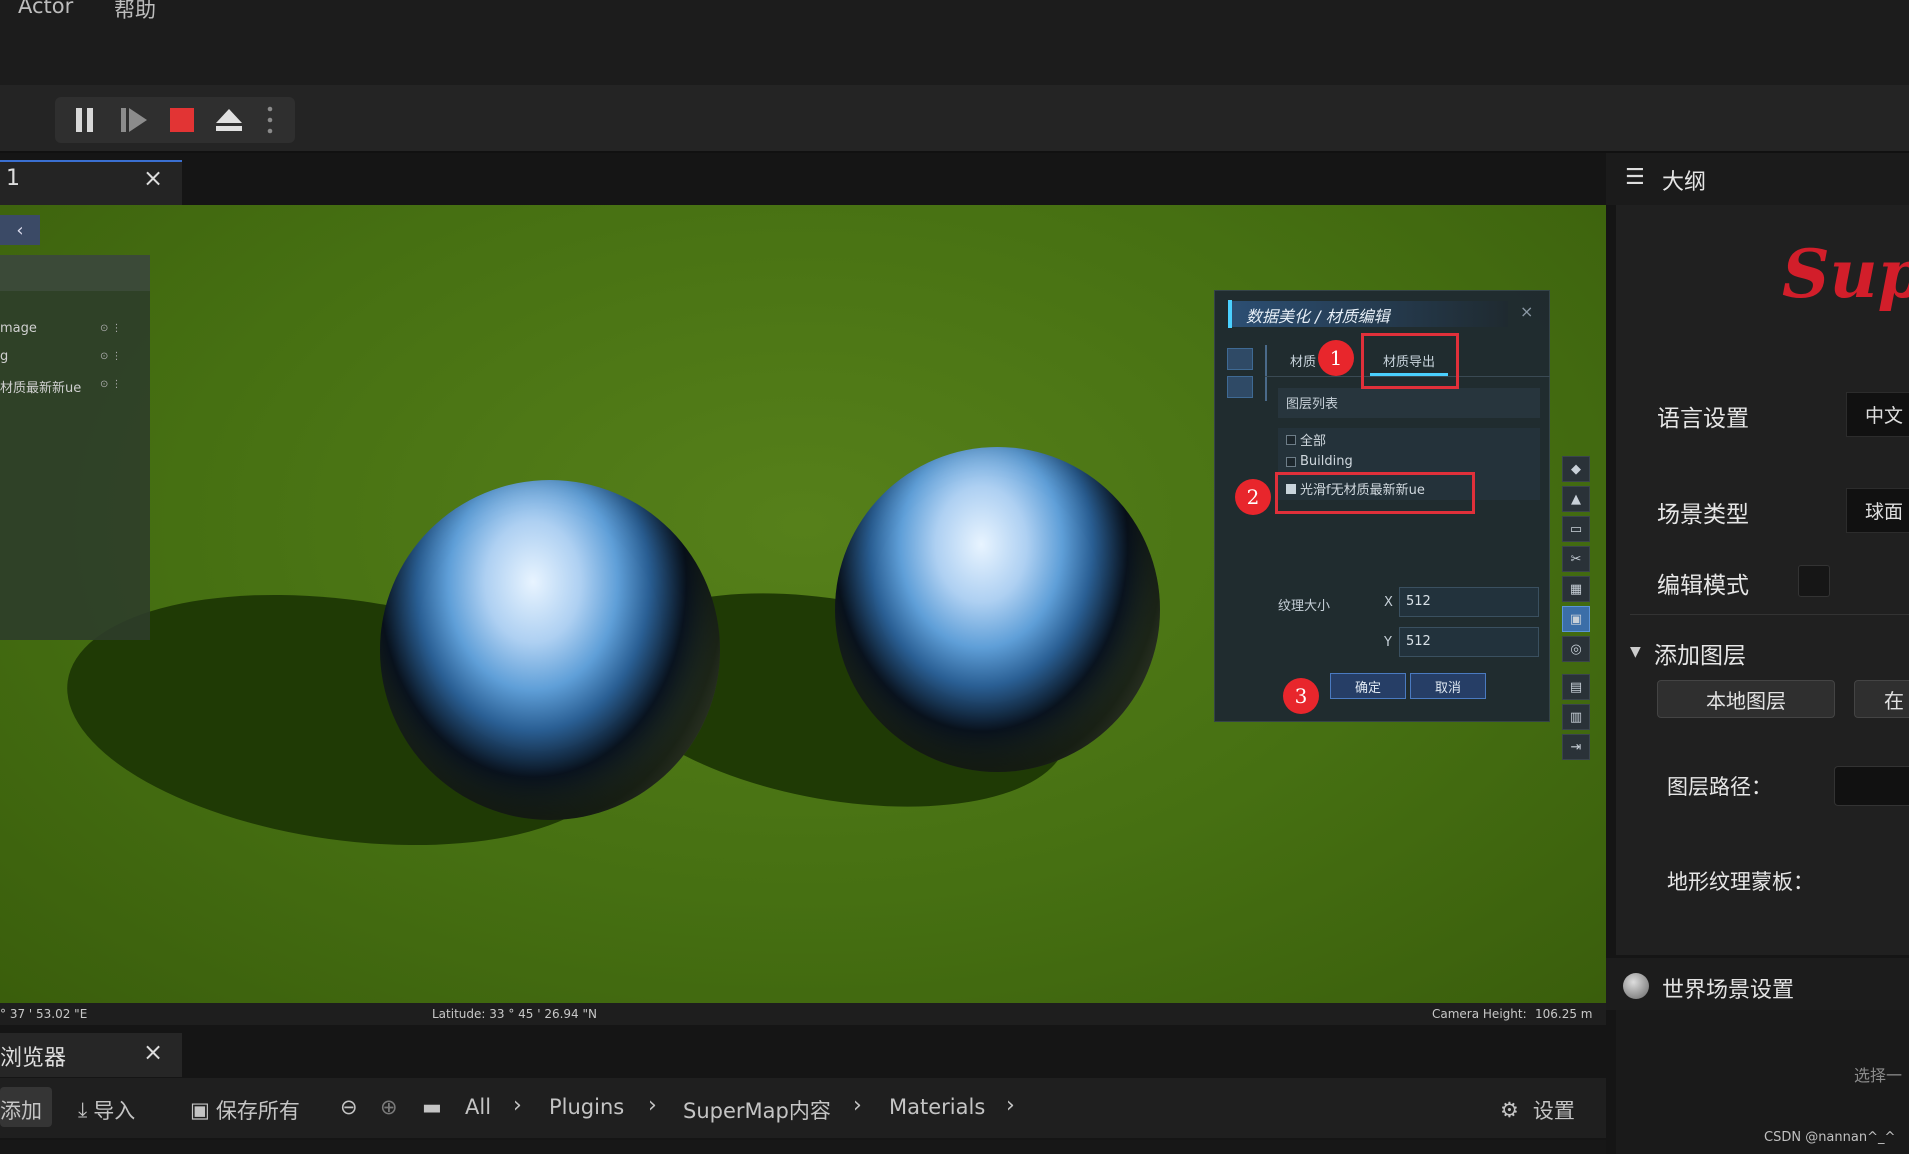  What do you see at coordinates (18, 328) in the screenshot?
I see `layer-row: mage` at bounding box center [18, 328].